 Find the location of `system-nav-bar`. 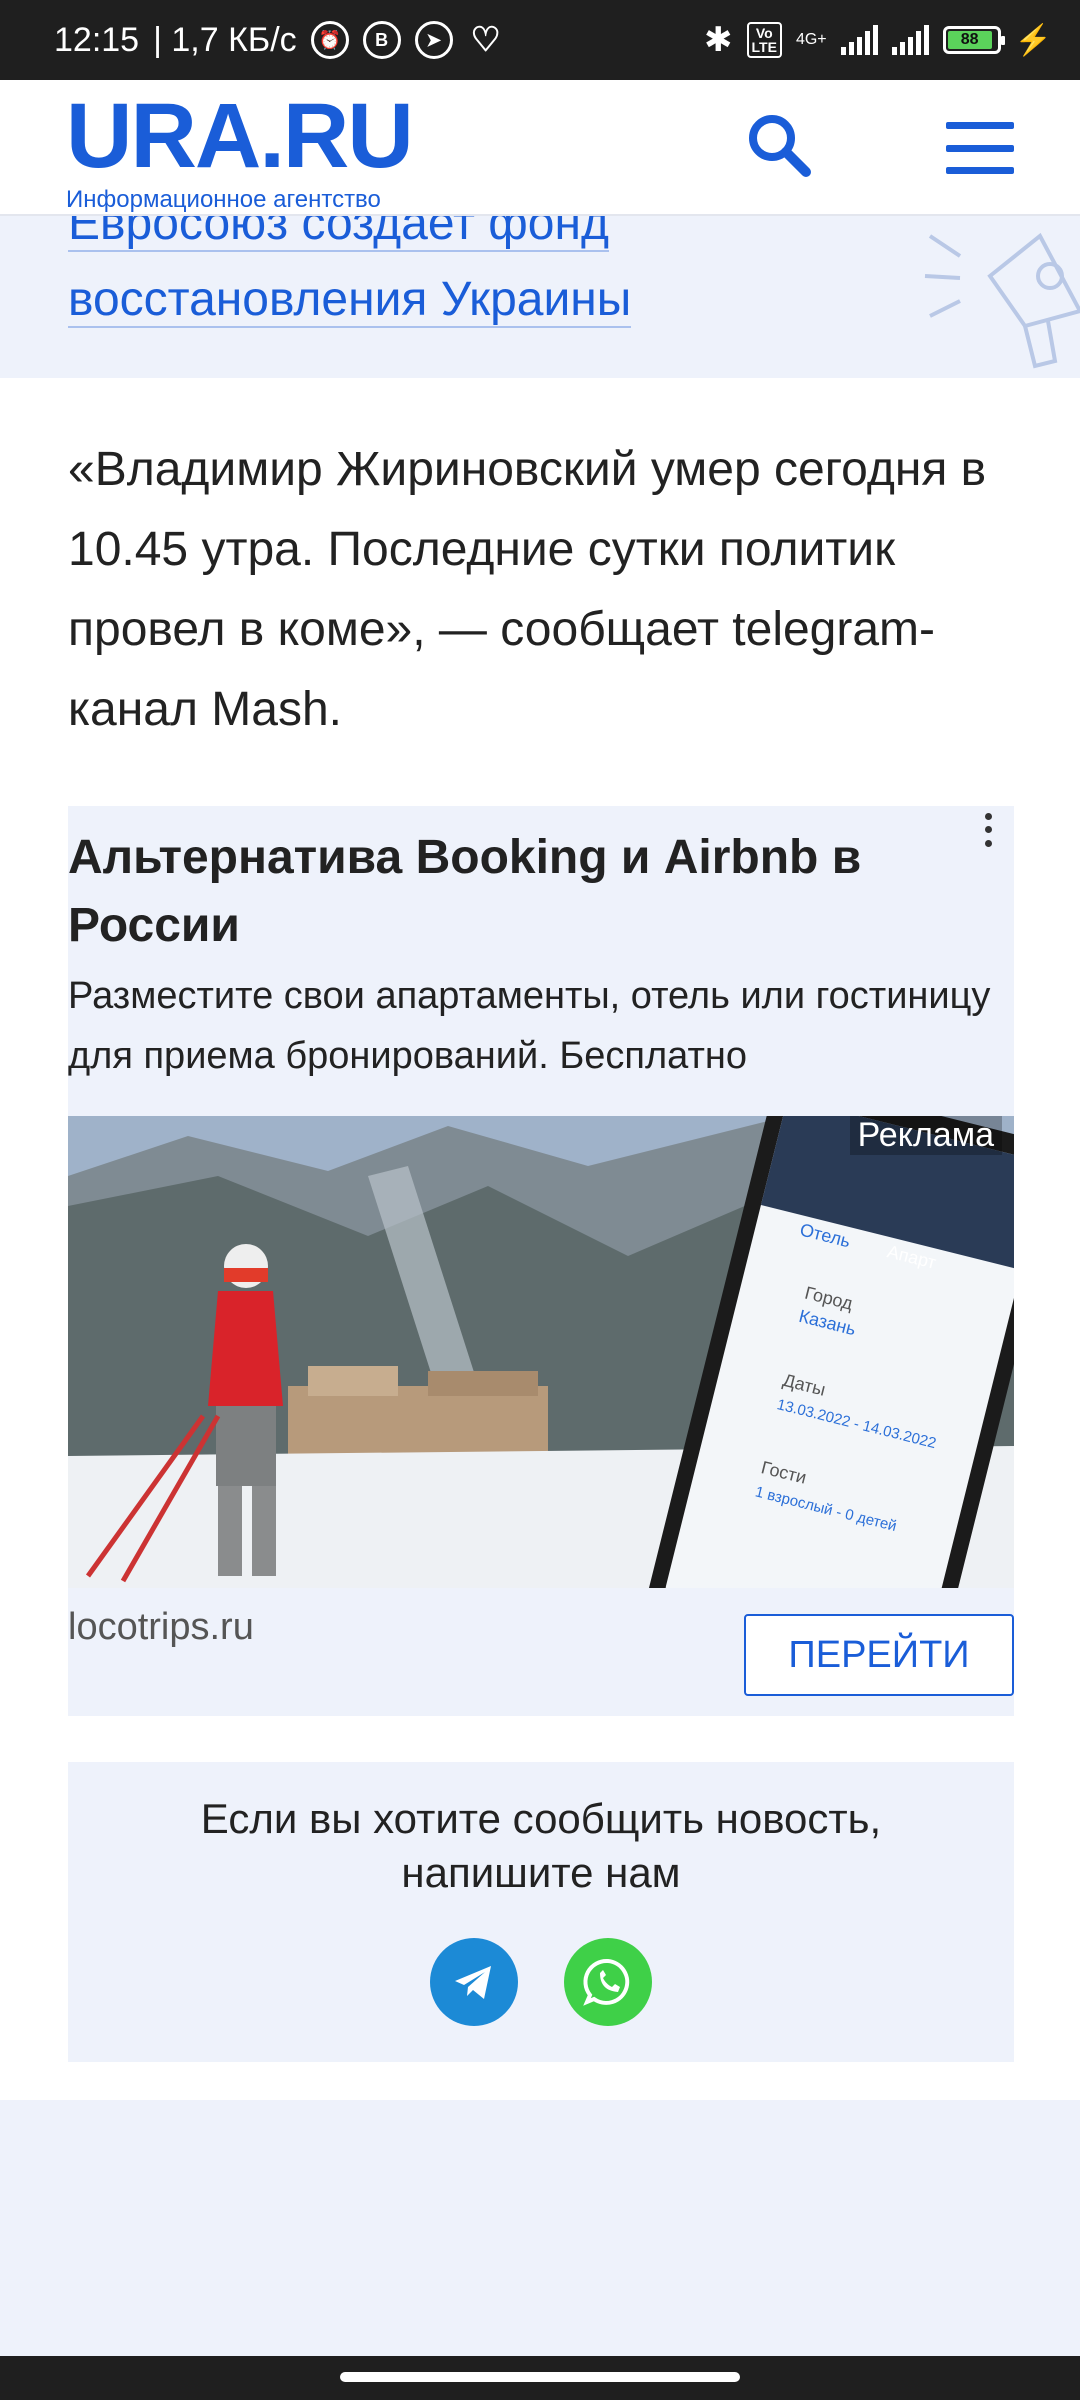

system-nav-bar is located at coordinates (540, 2378).